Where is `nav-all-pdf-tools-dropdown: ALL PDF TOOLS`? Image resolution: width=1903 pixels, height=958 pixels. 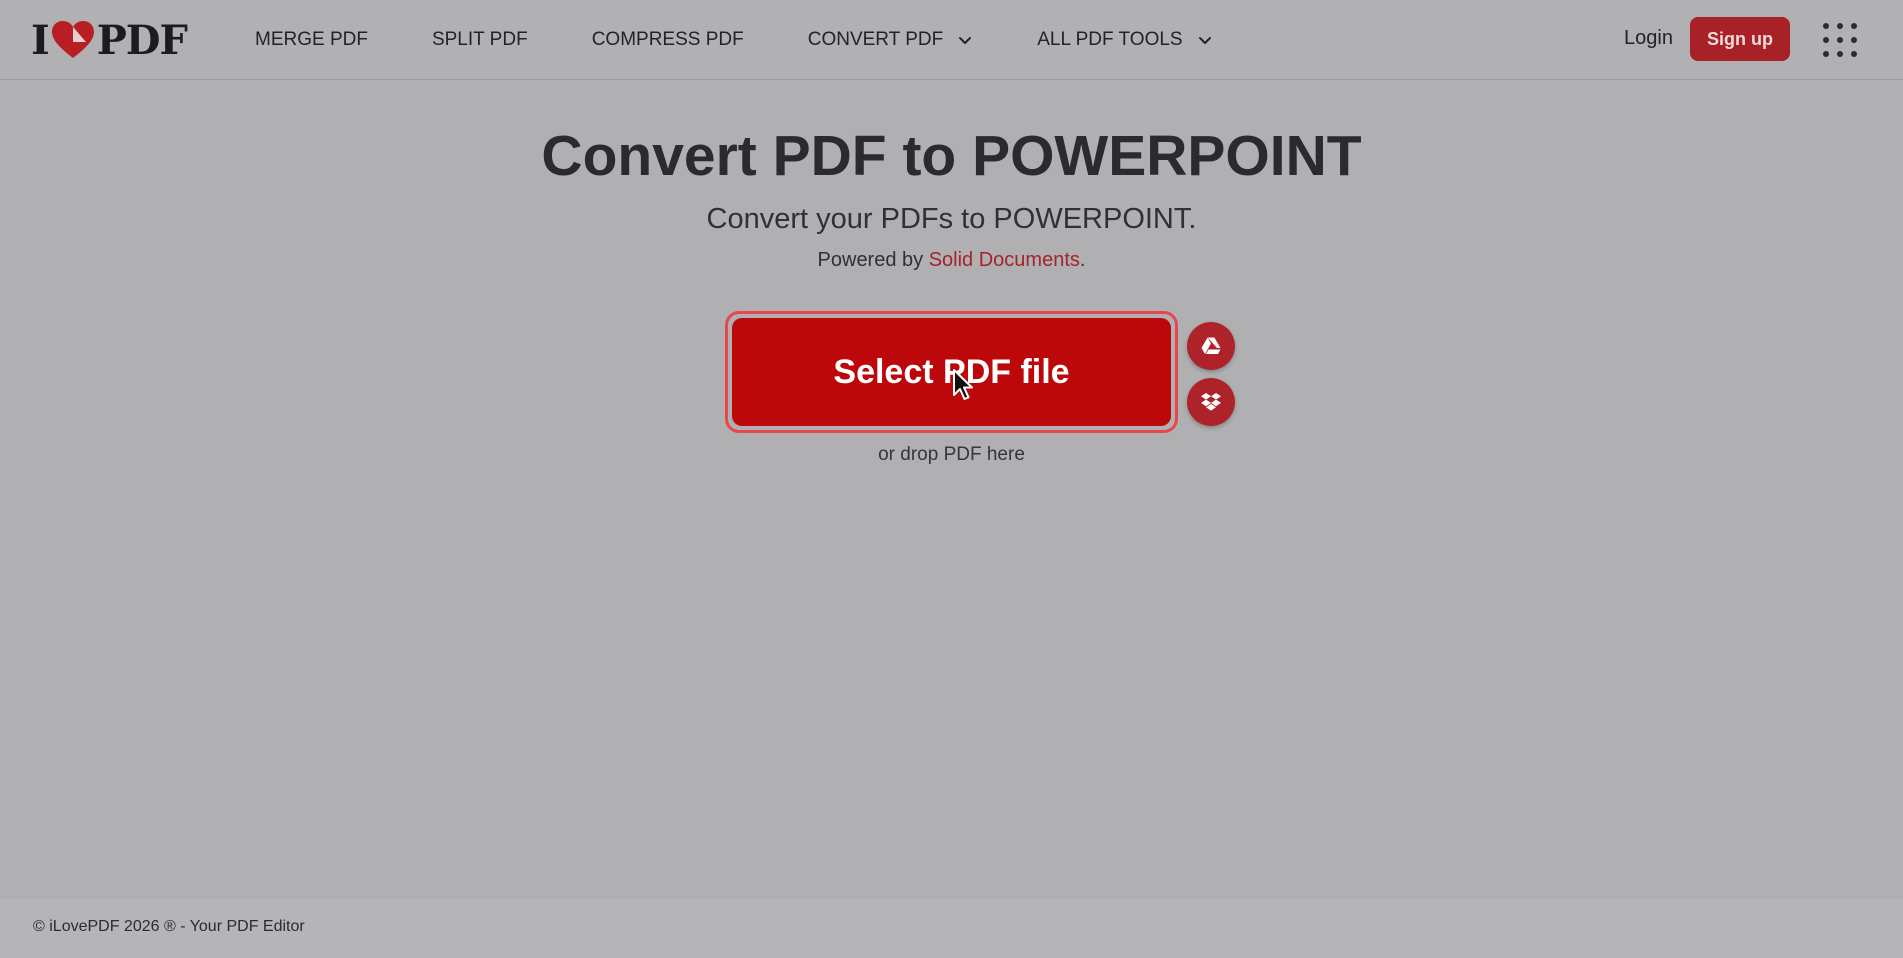
nav-all-pdf-tools-dropdown: ALL PDF TOOLS is located at coordinates (1124, 40).